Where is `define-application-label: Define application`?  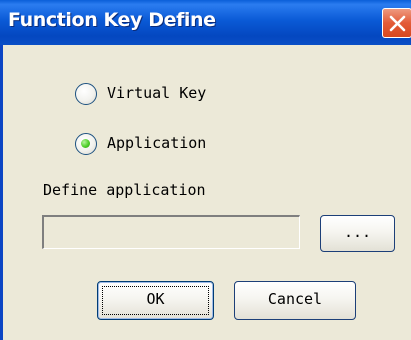
define-application-label: Define application is located at coordinates (124, 190).